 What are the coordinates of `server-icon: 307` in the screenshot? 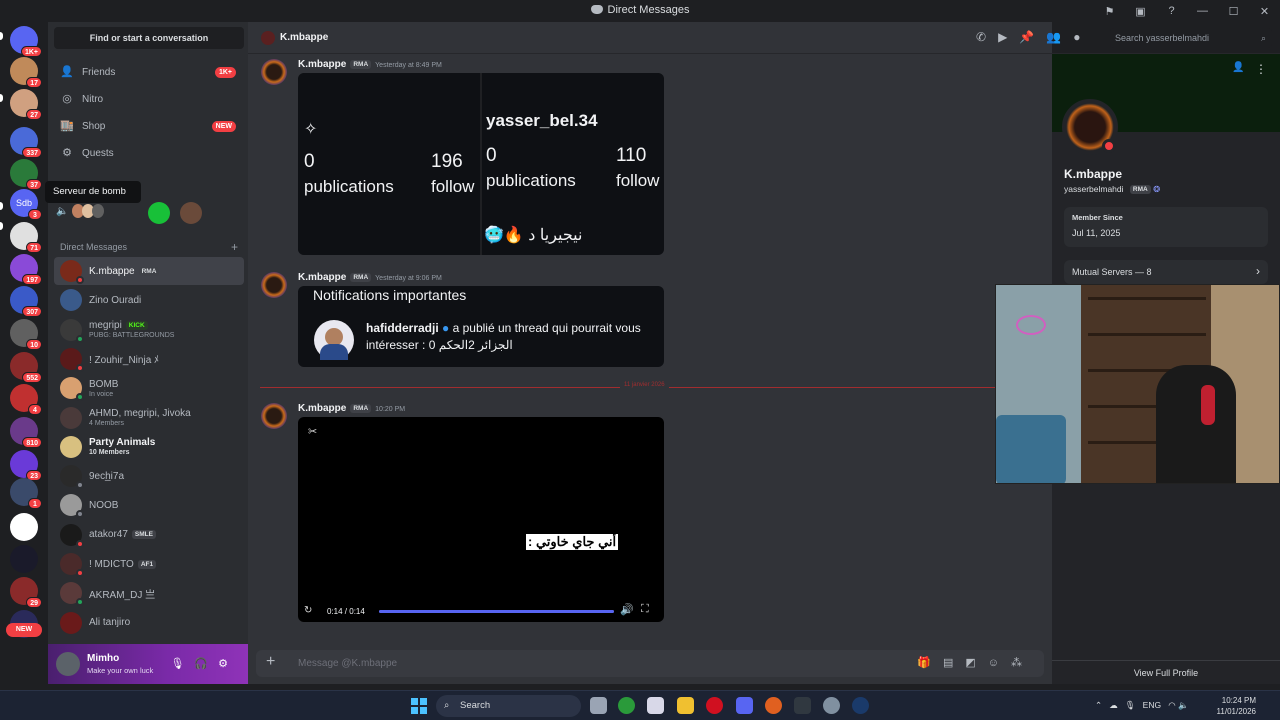 It's located at (26, 301).